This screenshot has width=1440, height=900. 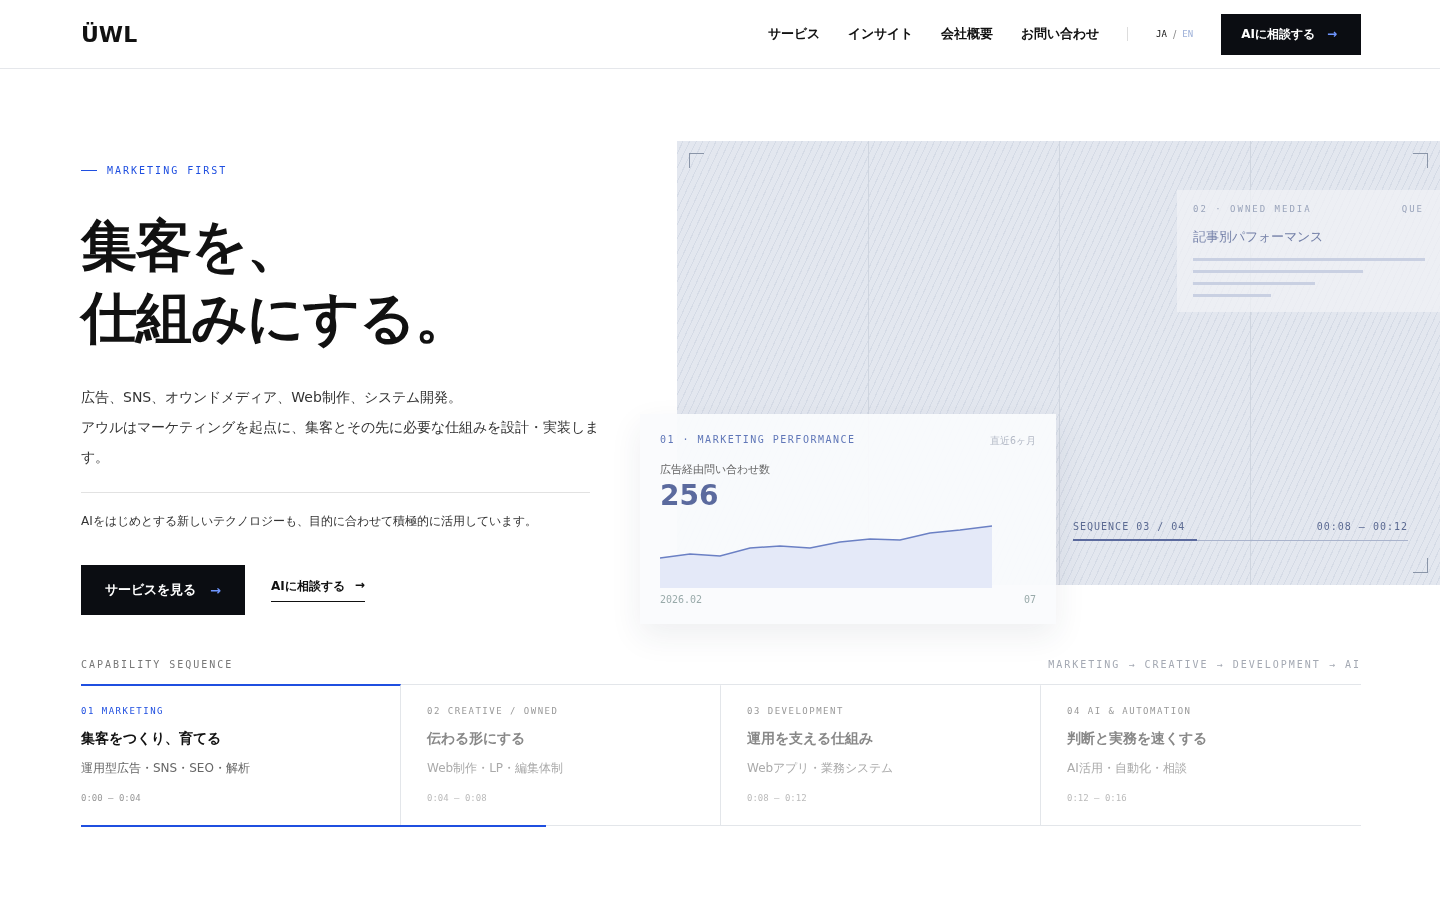 What do you see at coordinates (777, 798) in the screenshot?
I see `capability-time: 0:08 — 0:12` at bounding box center [777, 798].